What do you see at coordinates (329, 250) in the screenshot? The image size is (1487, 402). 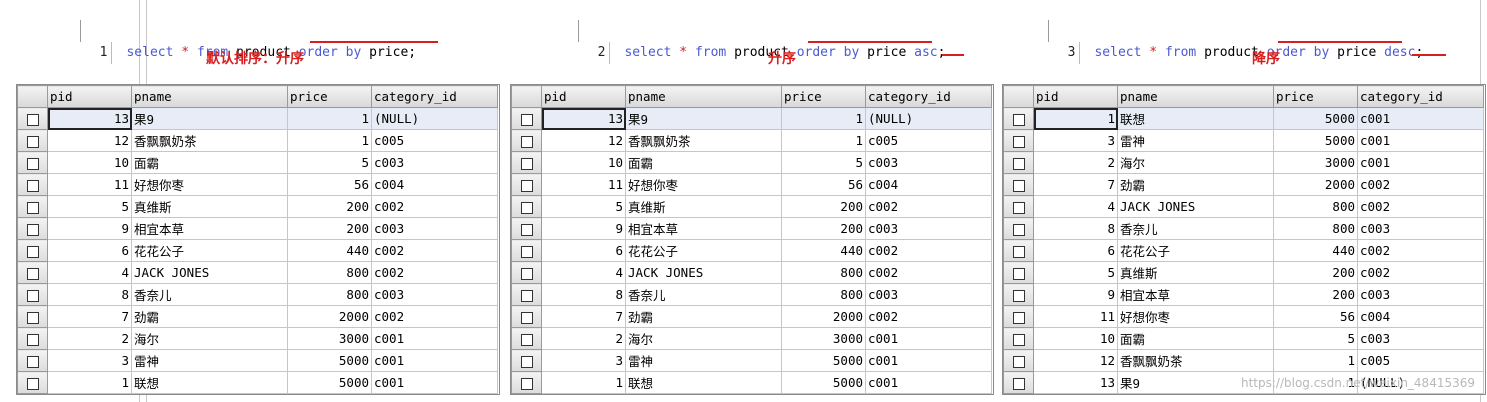 I see `cell-price: 440` at bounding box center [329, 250].